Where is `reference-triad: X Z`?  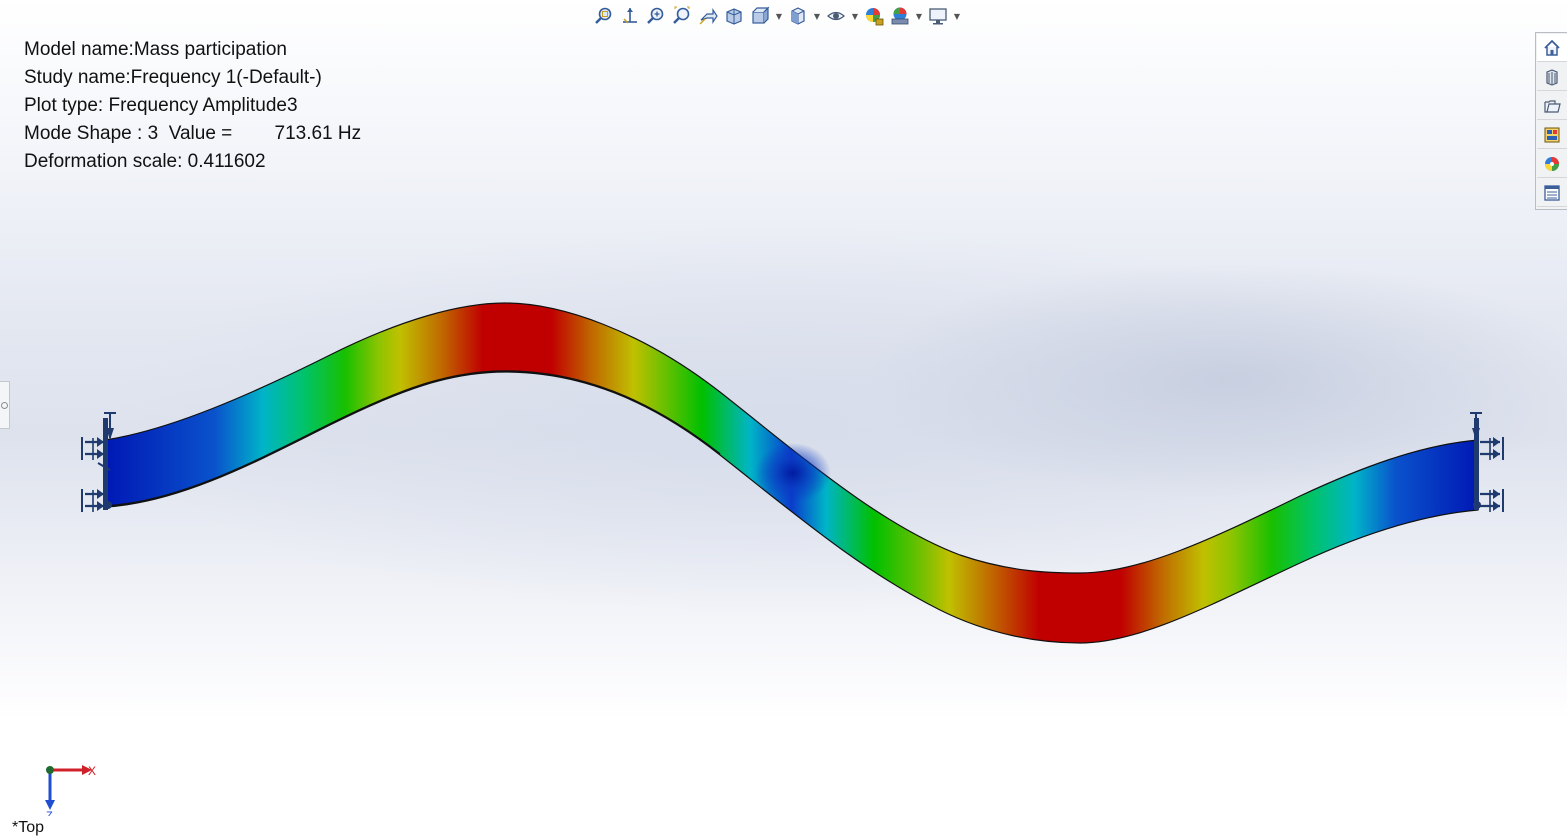 reference-triad: X Z is located at coordinates (70, 790).